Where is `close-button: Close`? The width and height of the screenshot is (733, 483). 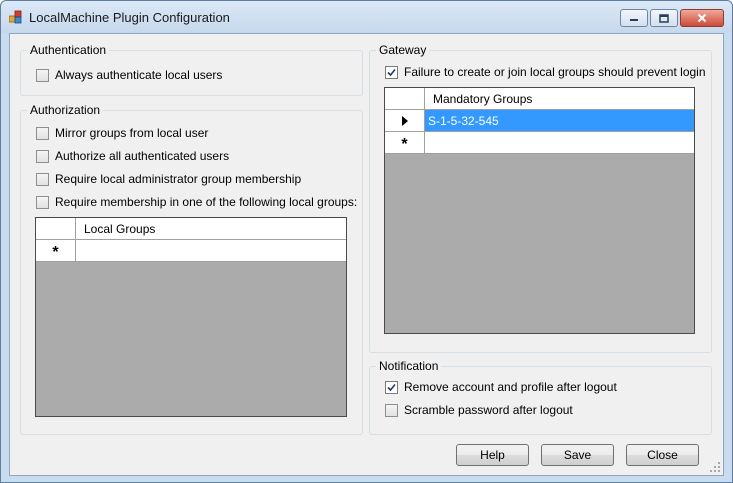 close-button: Close is located at coordinates (662, 455).